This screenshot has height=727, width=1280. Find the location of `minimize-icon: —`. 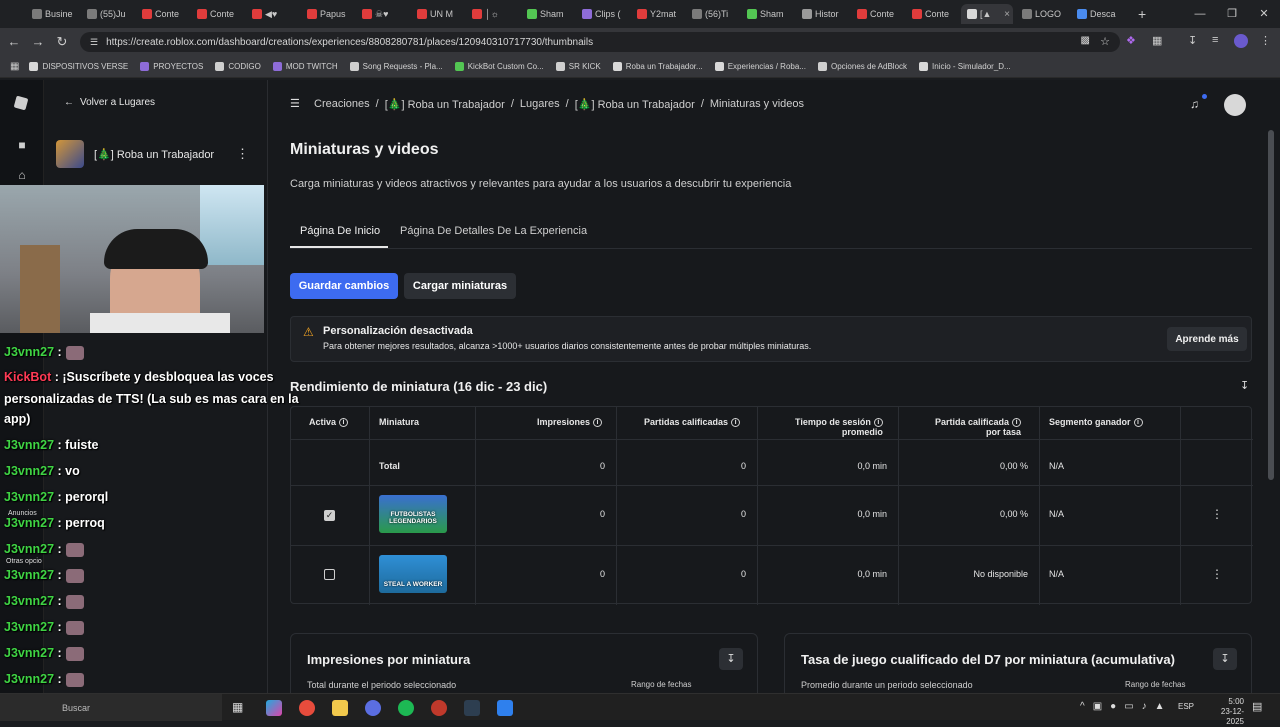

minimize-icon: — is located at coordinates (1200, 14).